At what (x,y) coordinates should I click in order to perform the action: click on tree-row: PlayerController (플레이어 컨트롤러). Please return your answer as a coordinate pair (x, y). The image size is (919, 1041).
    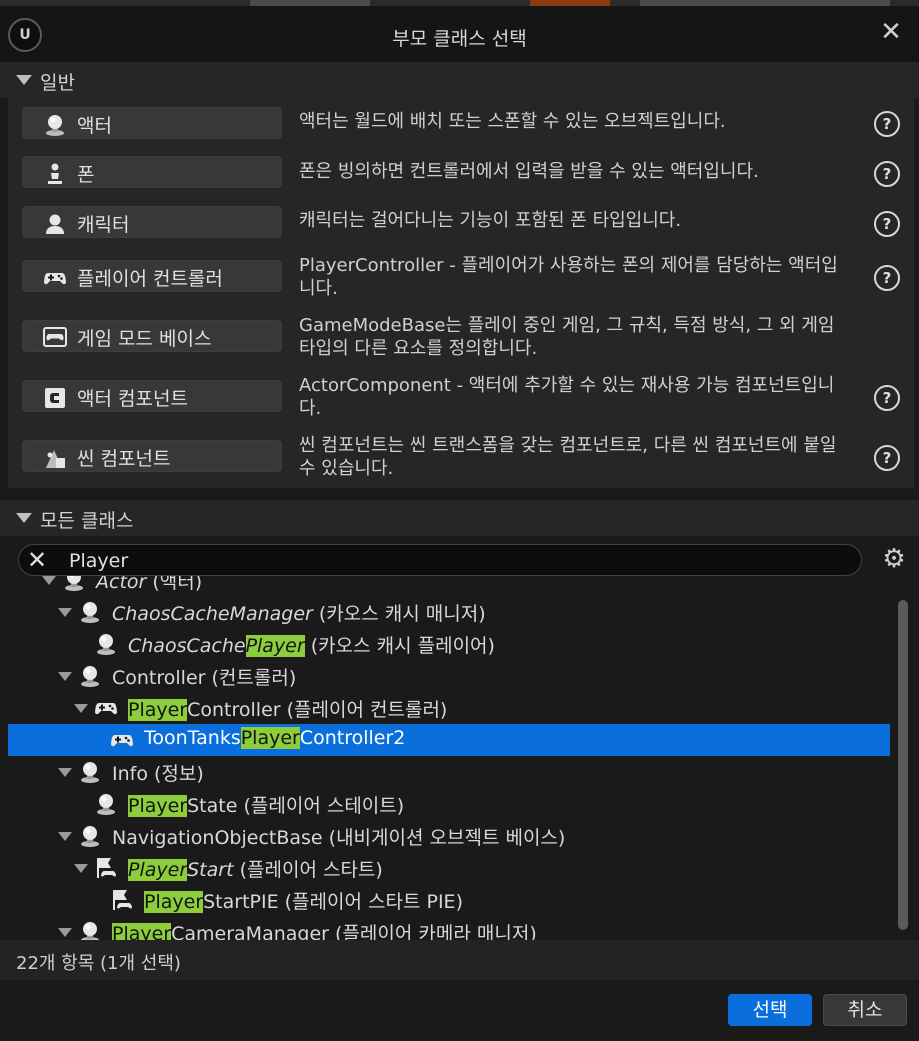
    Looking at the image, I should click on (449, 708).